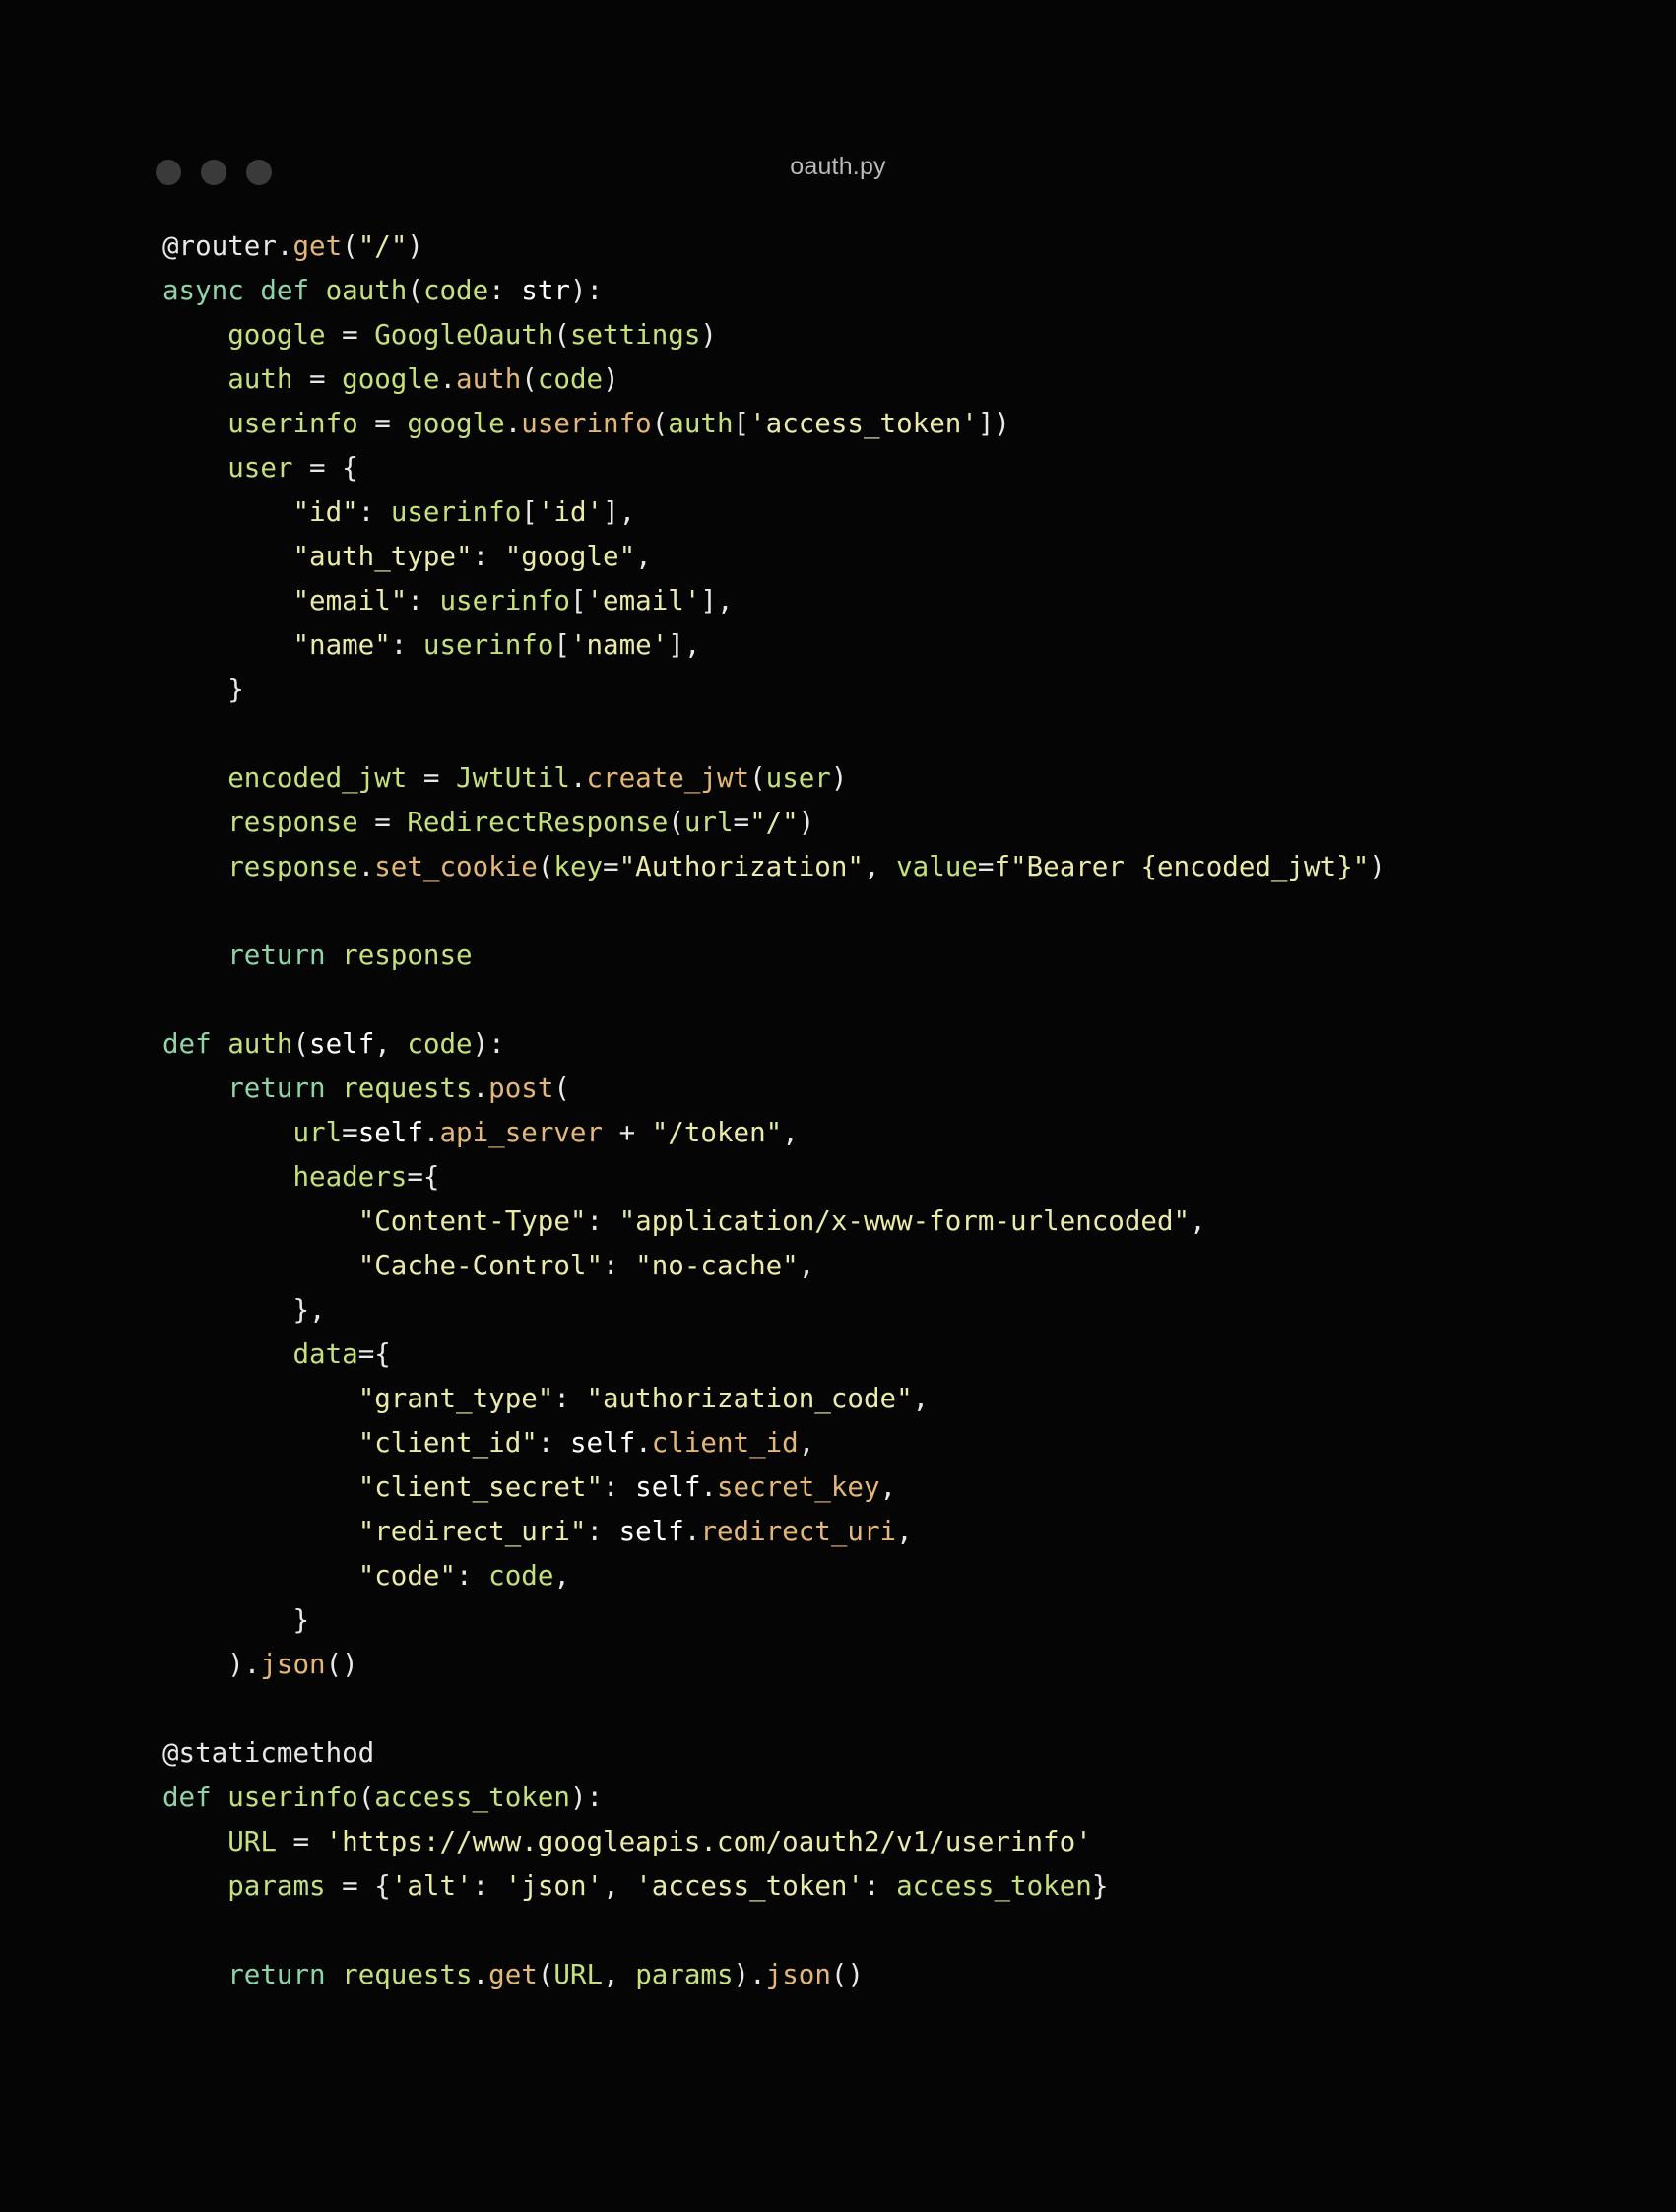 The image size is (1676, 2212). What do you see at coordinates (919, 1310) in the screenshot?
I see `code-line: },` at bounding box center [919, 1310].